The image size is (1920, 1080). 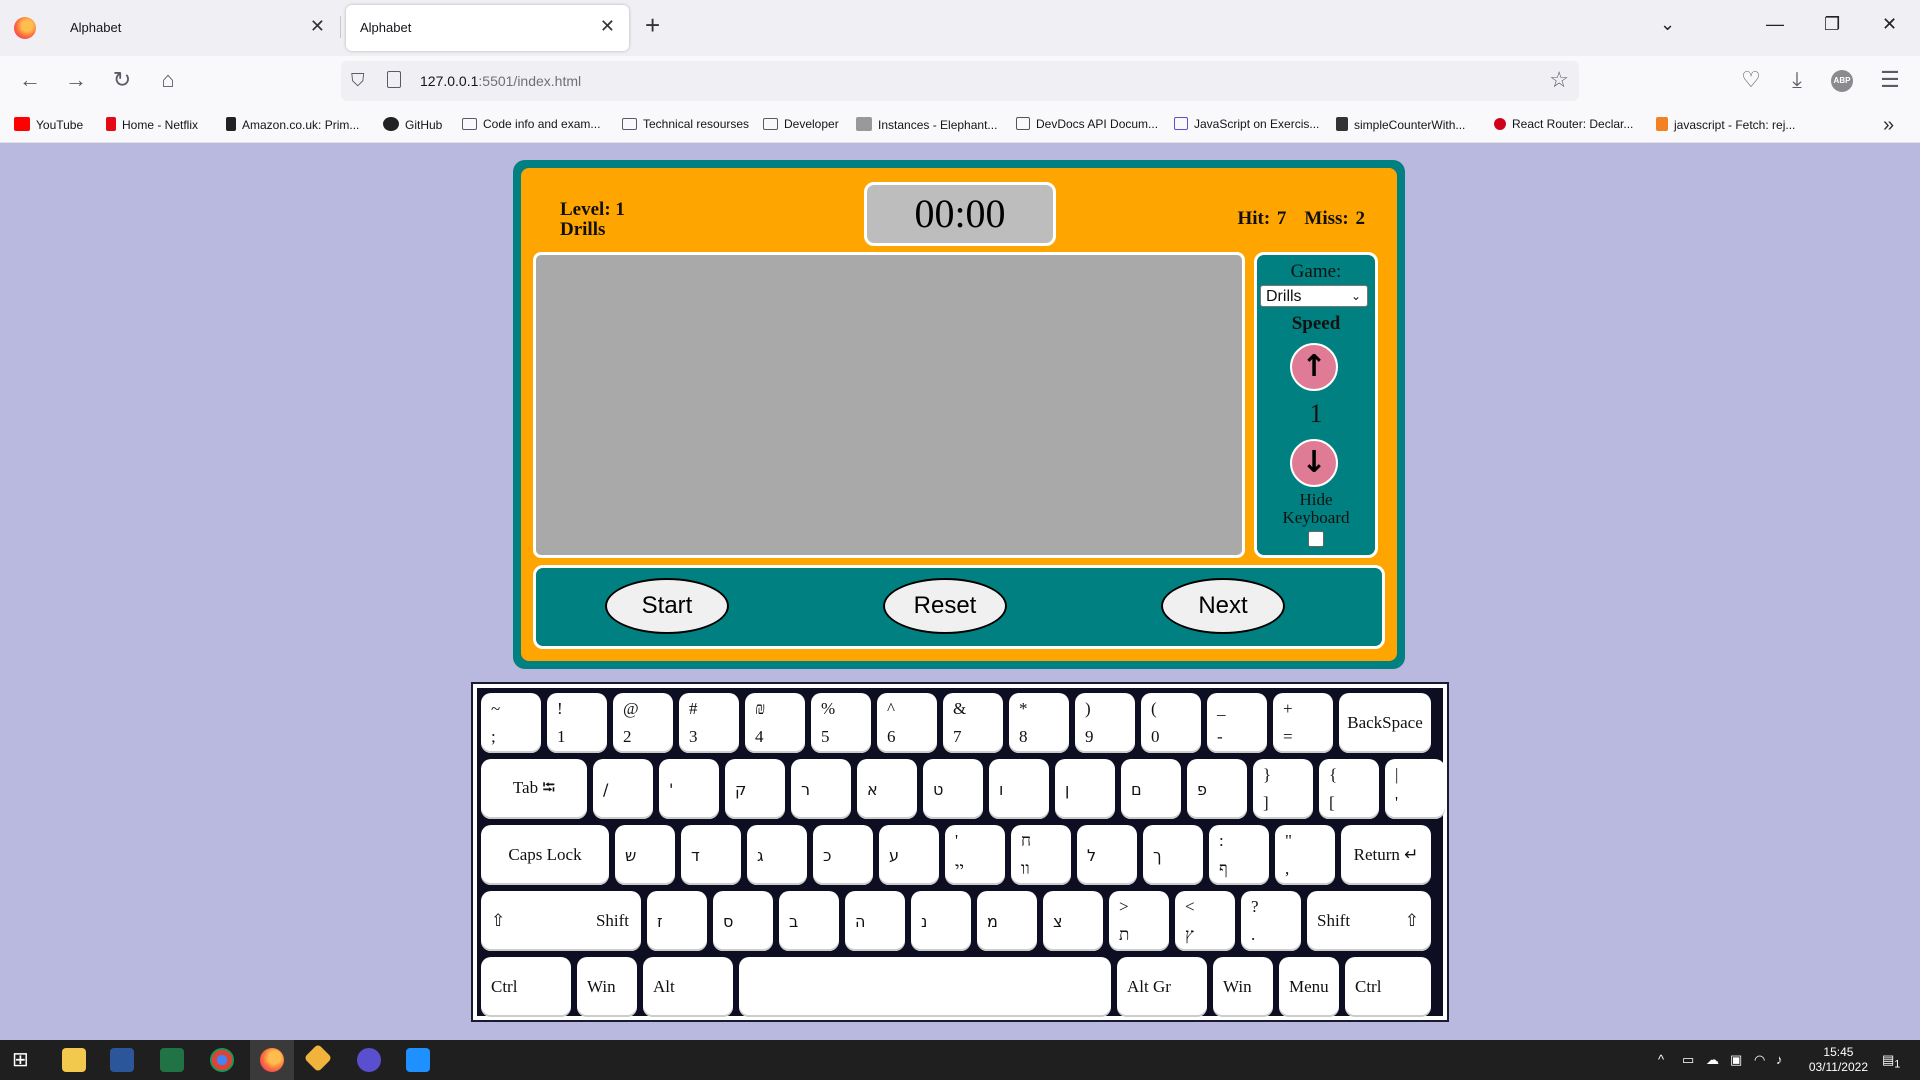 What do you see at coordinates (1237, 723) in the screenshot?
I see `key-row1-11: _ -` at bounding box center [1237, 723].